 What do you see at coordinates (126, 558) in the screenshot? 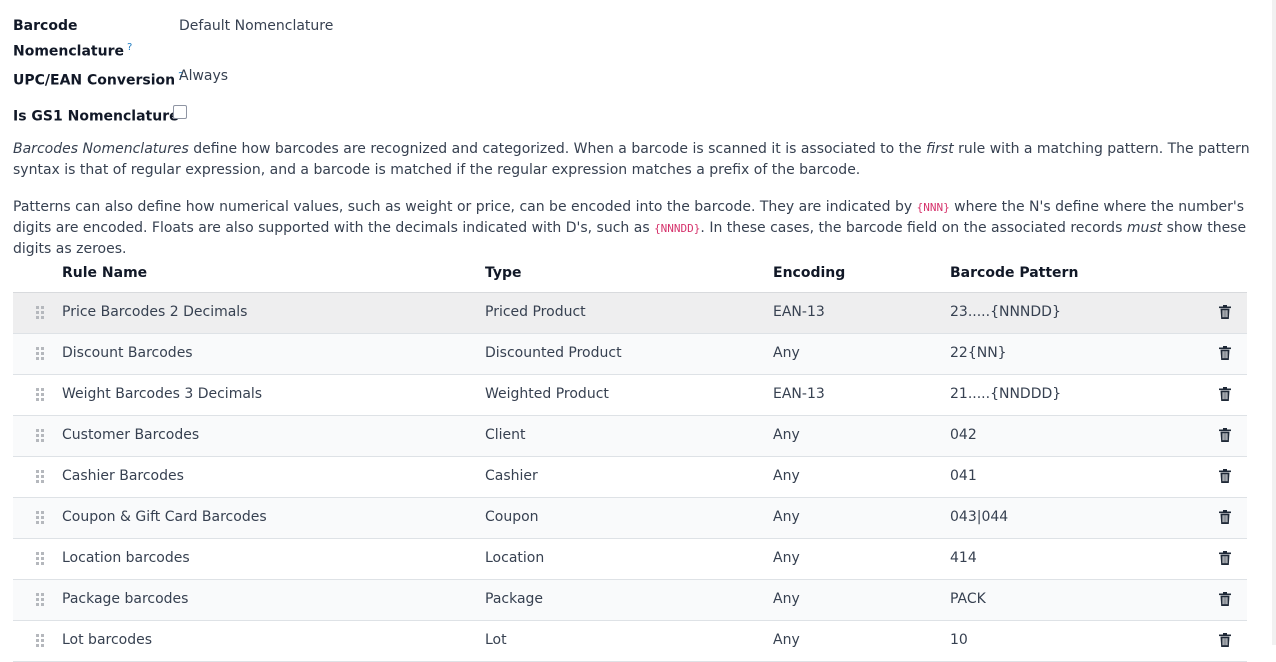
I see `cell-rule-name: Location barcodes` at bounding box center [126, 558].